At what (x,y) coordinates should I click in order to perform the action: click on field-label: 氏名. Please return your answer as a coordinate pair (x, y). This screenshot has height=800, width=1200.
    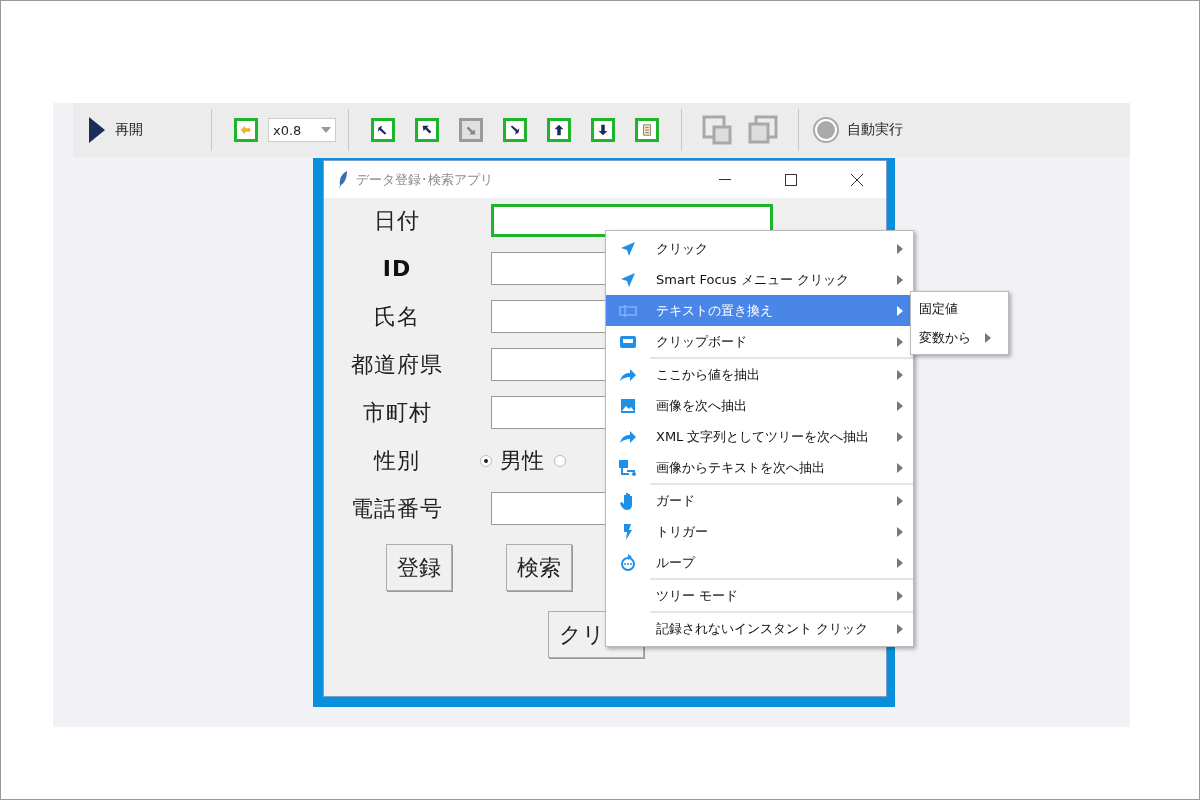
    Looking at the image, I should click on (397, 316).